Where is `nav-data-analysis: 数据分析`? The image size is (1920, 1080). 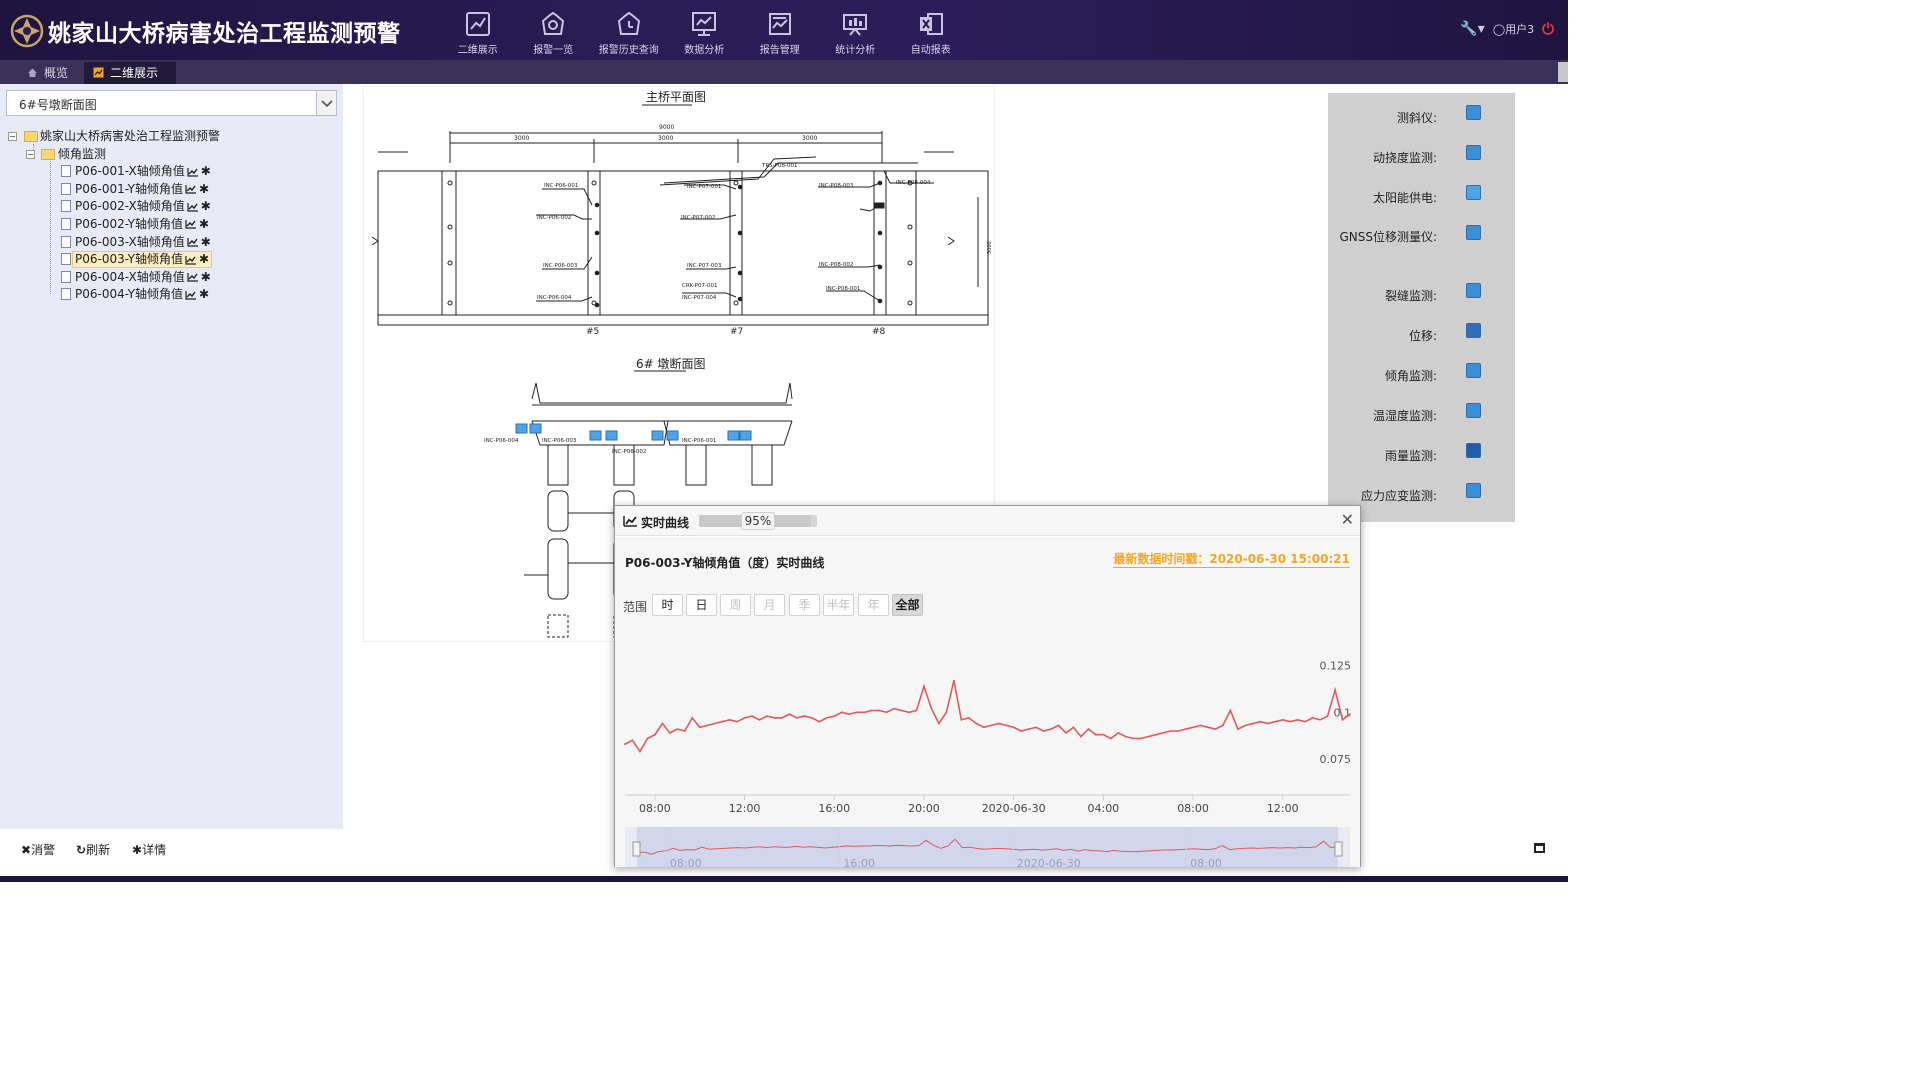
nav-data-analysis: 数据分析 is located at coordinates (705, 30).